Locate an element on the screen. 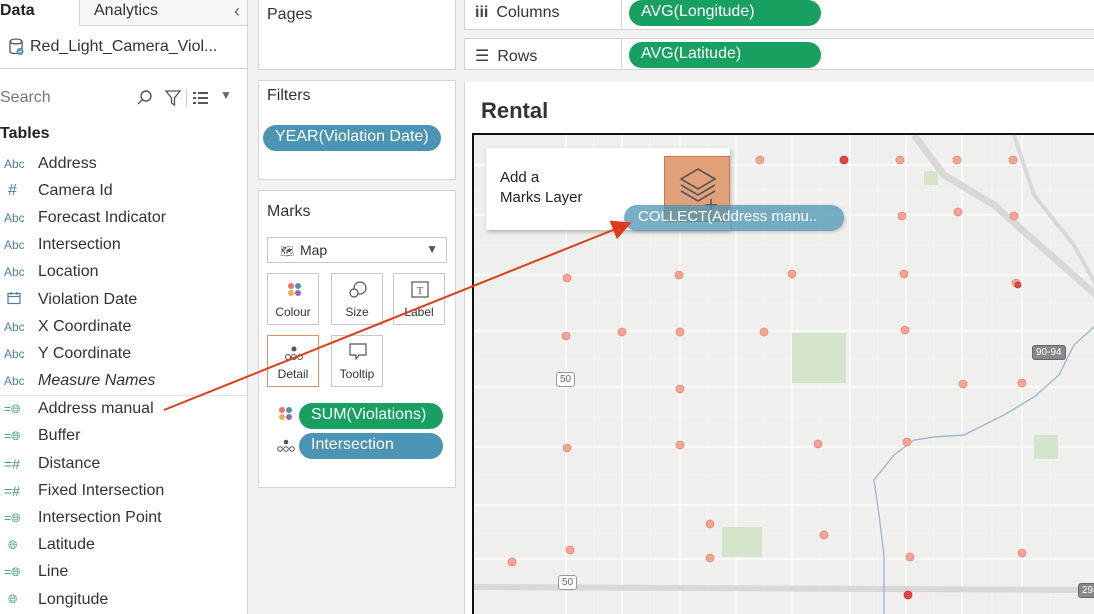 Image resolution: width=1094 pixels, height=614 pixels. columns-shelf: iii Columns AVG(Longitude) is located at coordinates (779, 15).